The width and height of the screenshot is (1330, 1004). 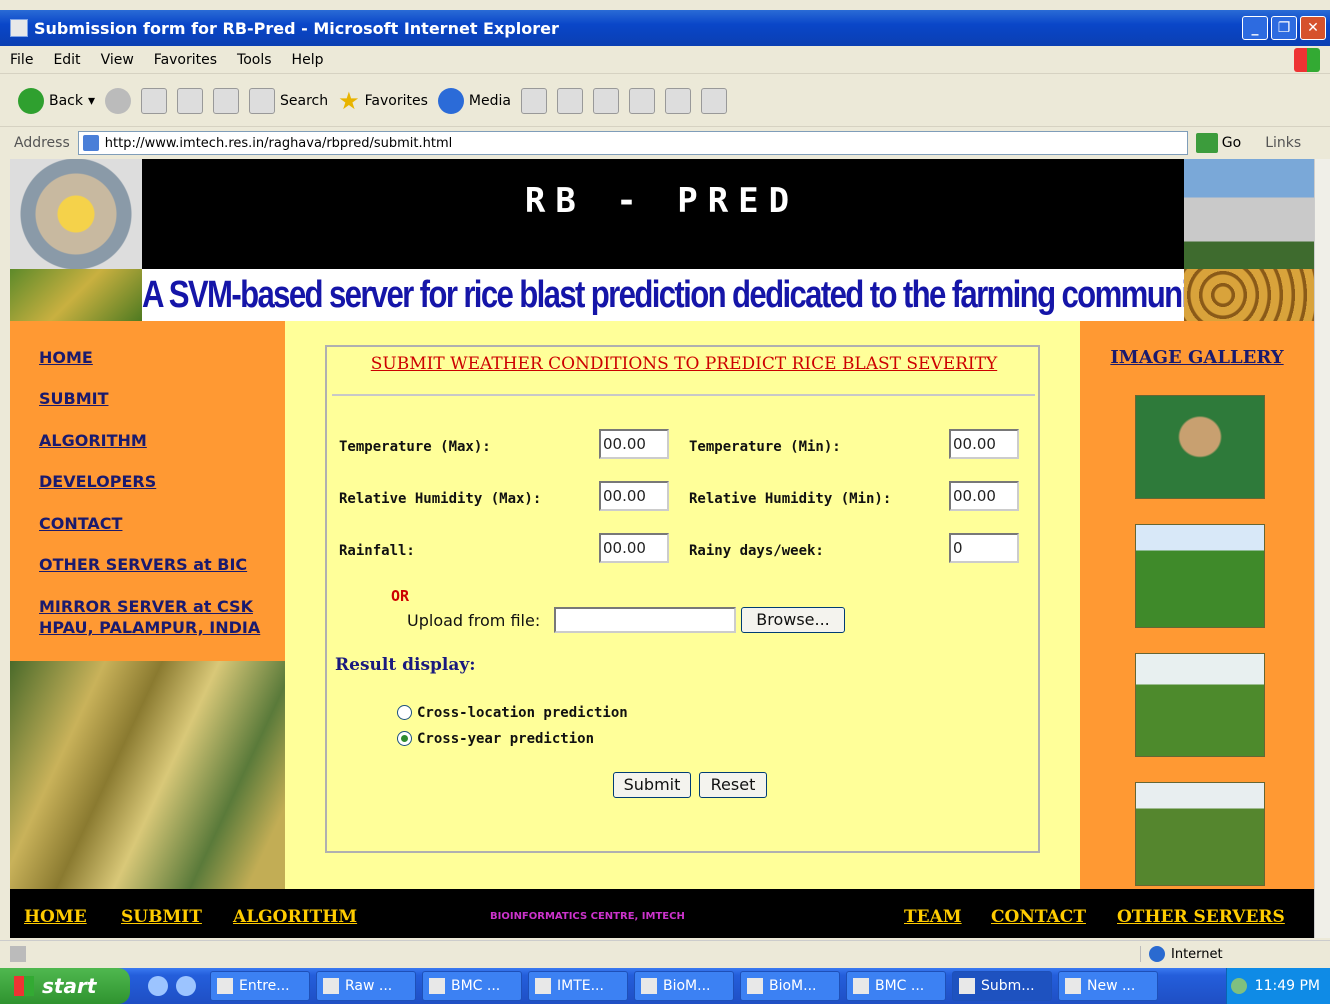 I want to click on nav-submit: SUBMIT, so click(x=74, y=398).